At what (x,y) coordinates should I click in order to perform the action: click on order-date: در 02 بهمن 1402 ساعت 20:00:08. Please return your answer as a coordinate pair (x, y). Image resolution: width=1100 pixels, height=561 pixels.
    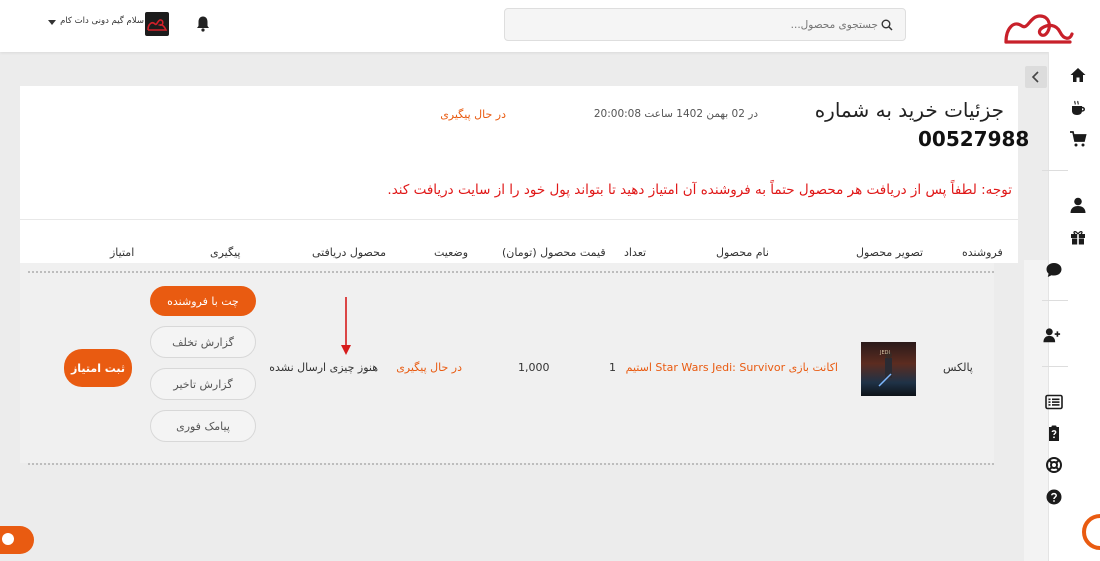
    Looking at the image, I should click on (675, 114).